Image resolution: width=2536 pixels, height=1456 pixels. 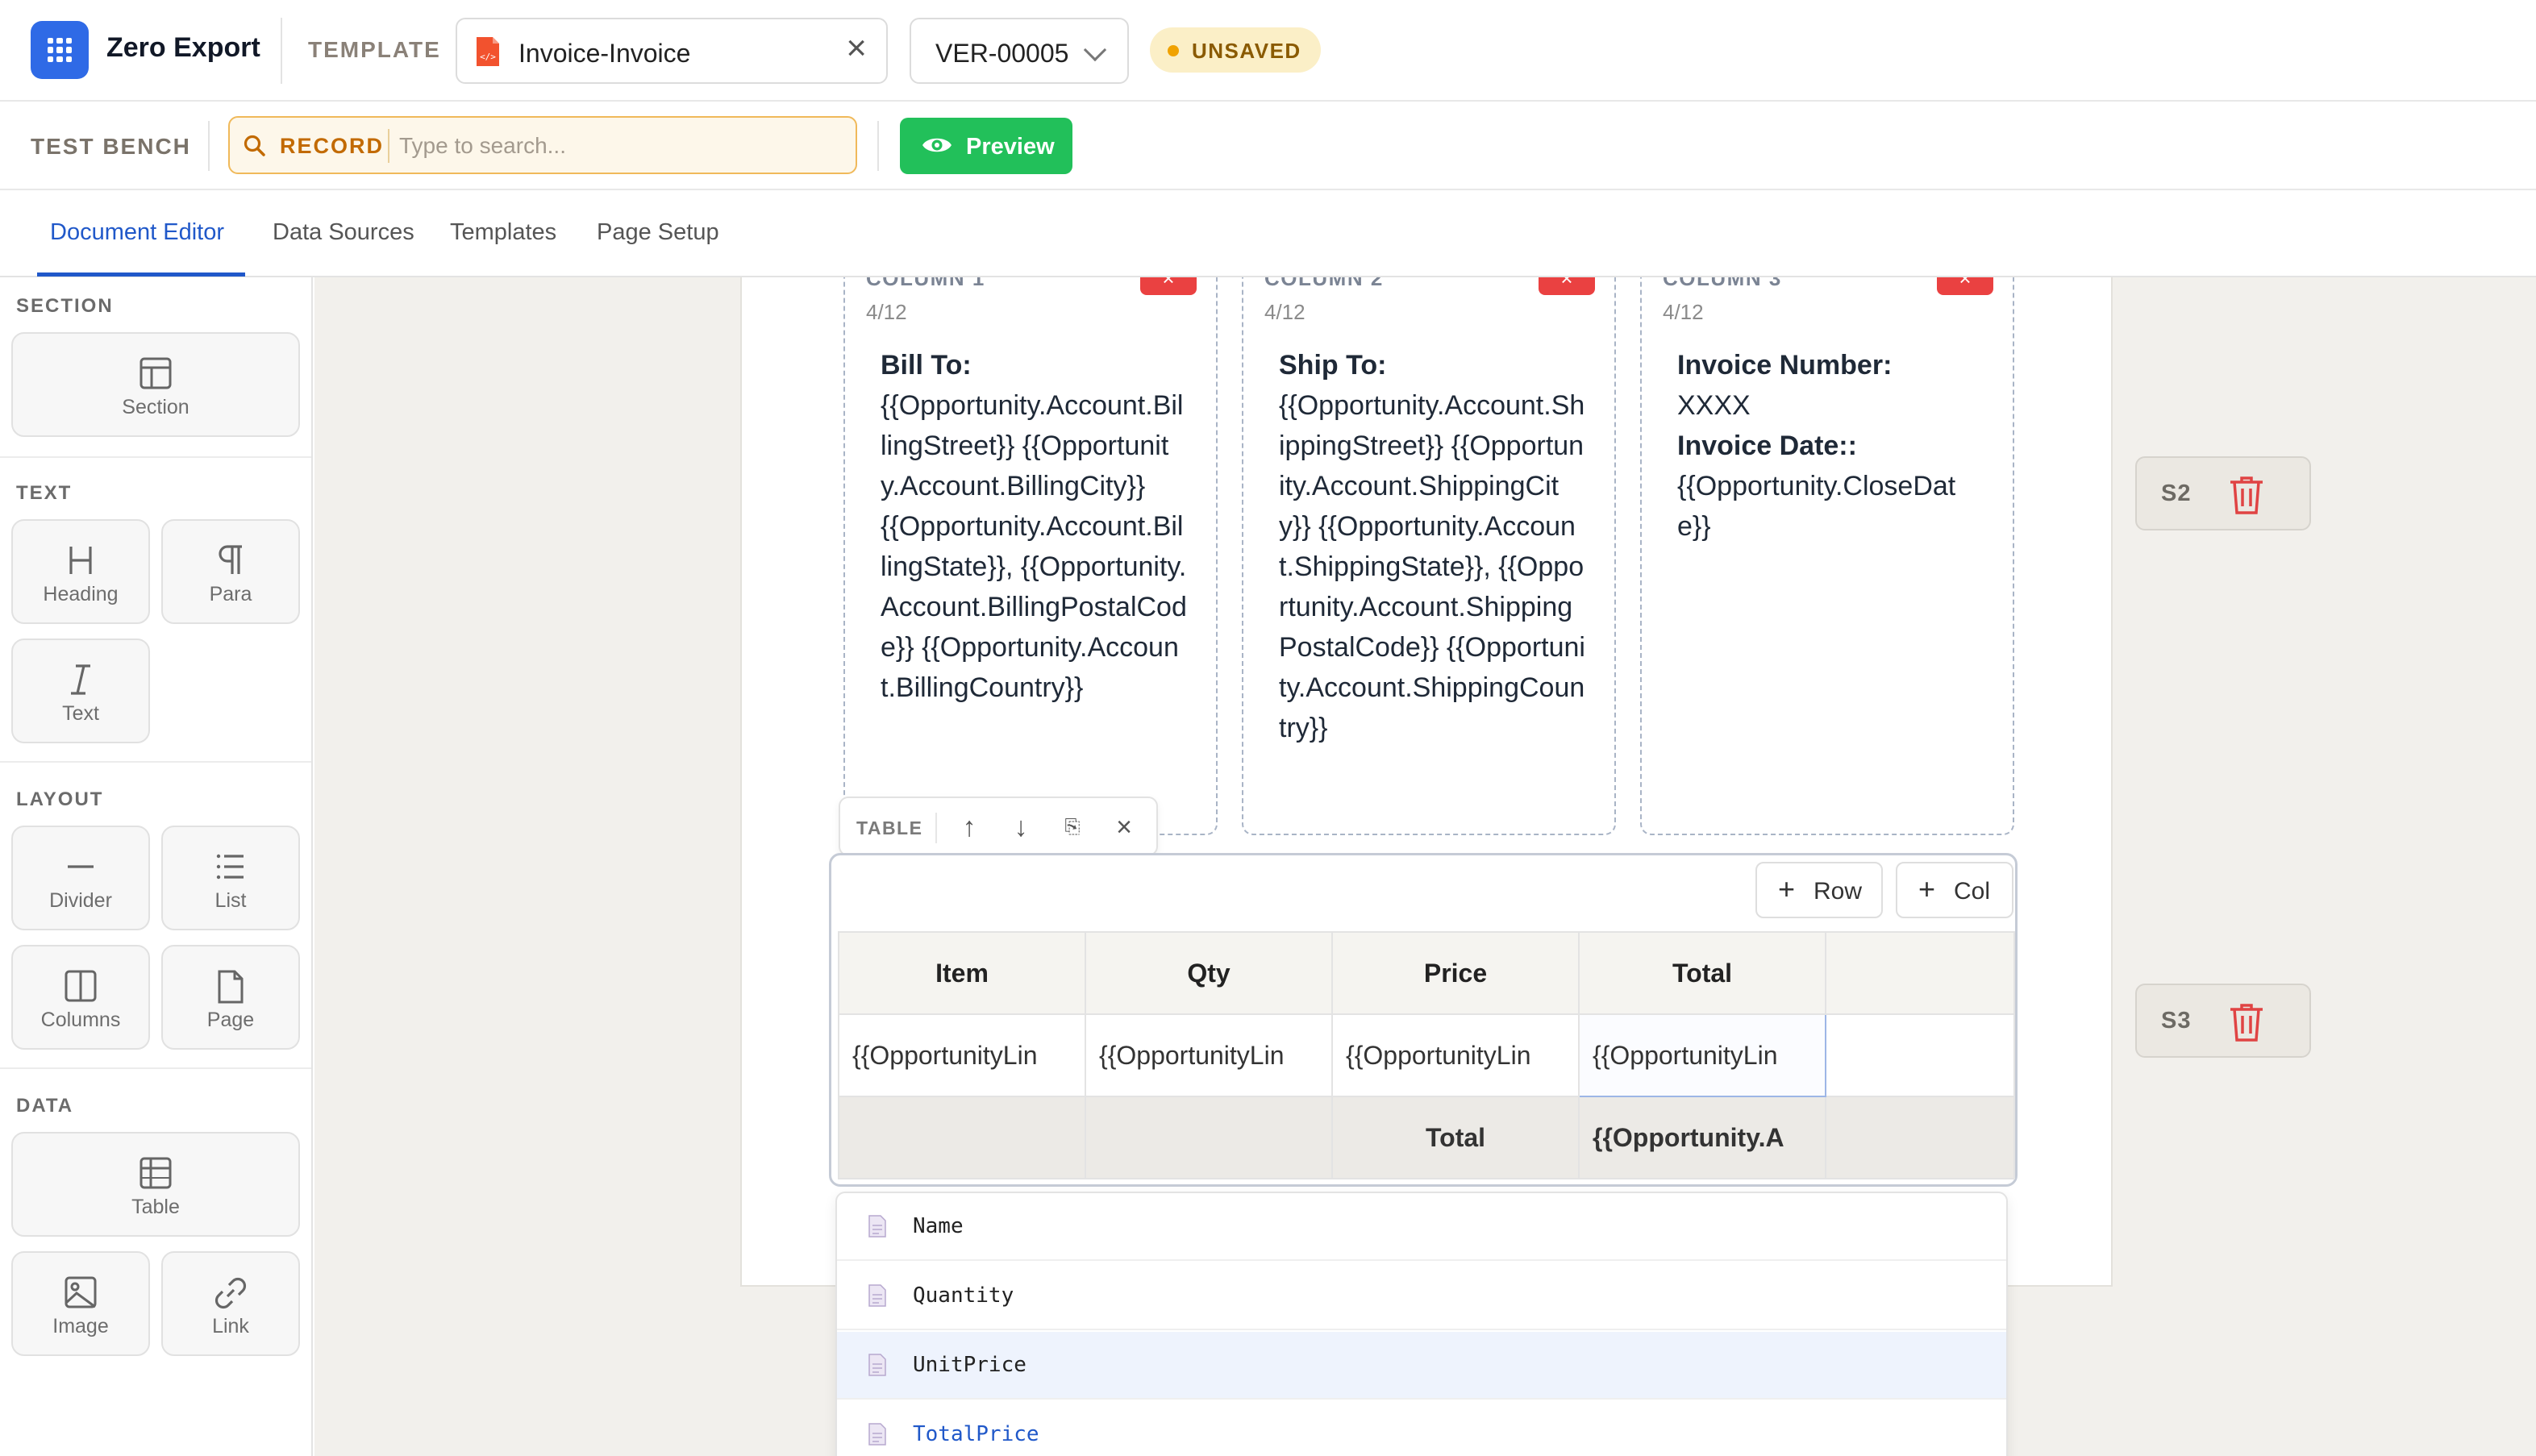 I want to click on tool-label: Divider, so click(x=80, y=900).